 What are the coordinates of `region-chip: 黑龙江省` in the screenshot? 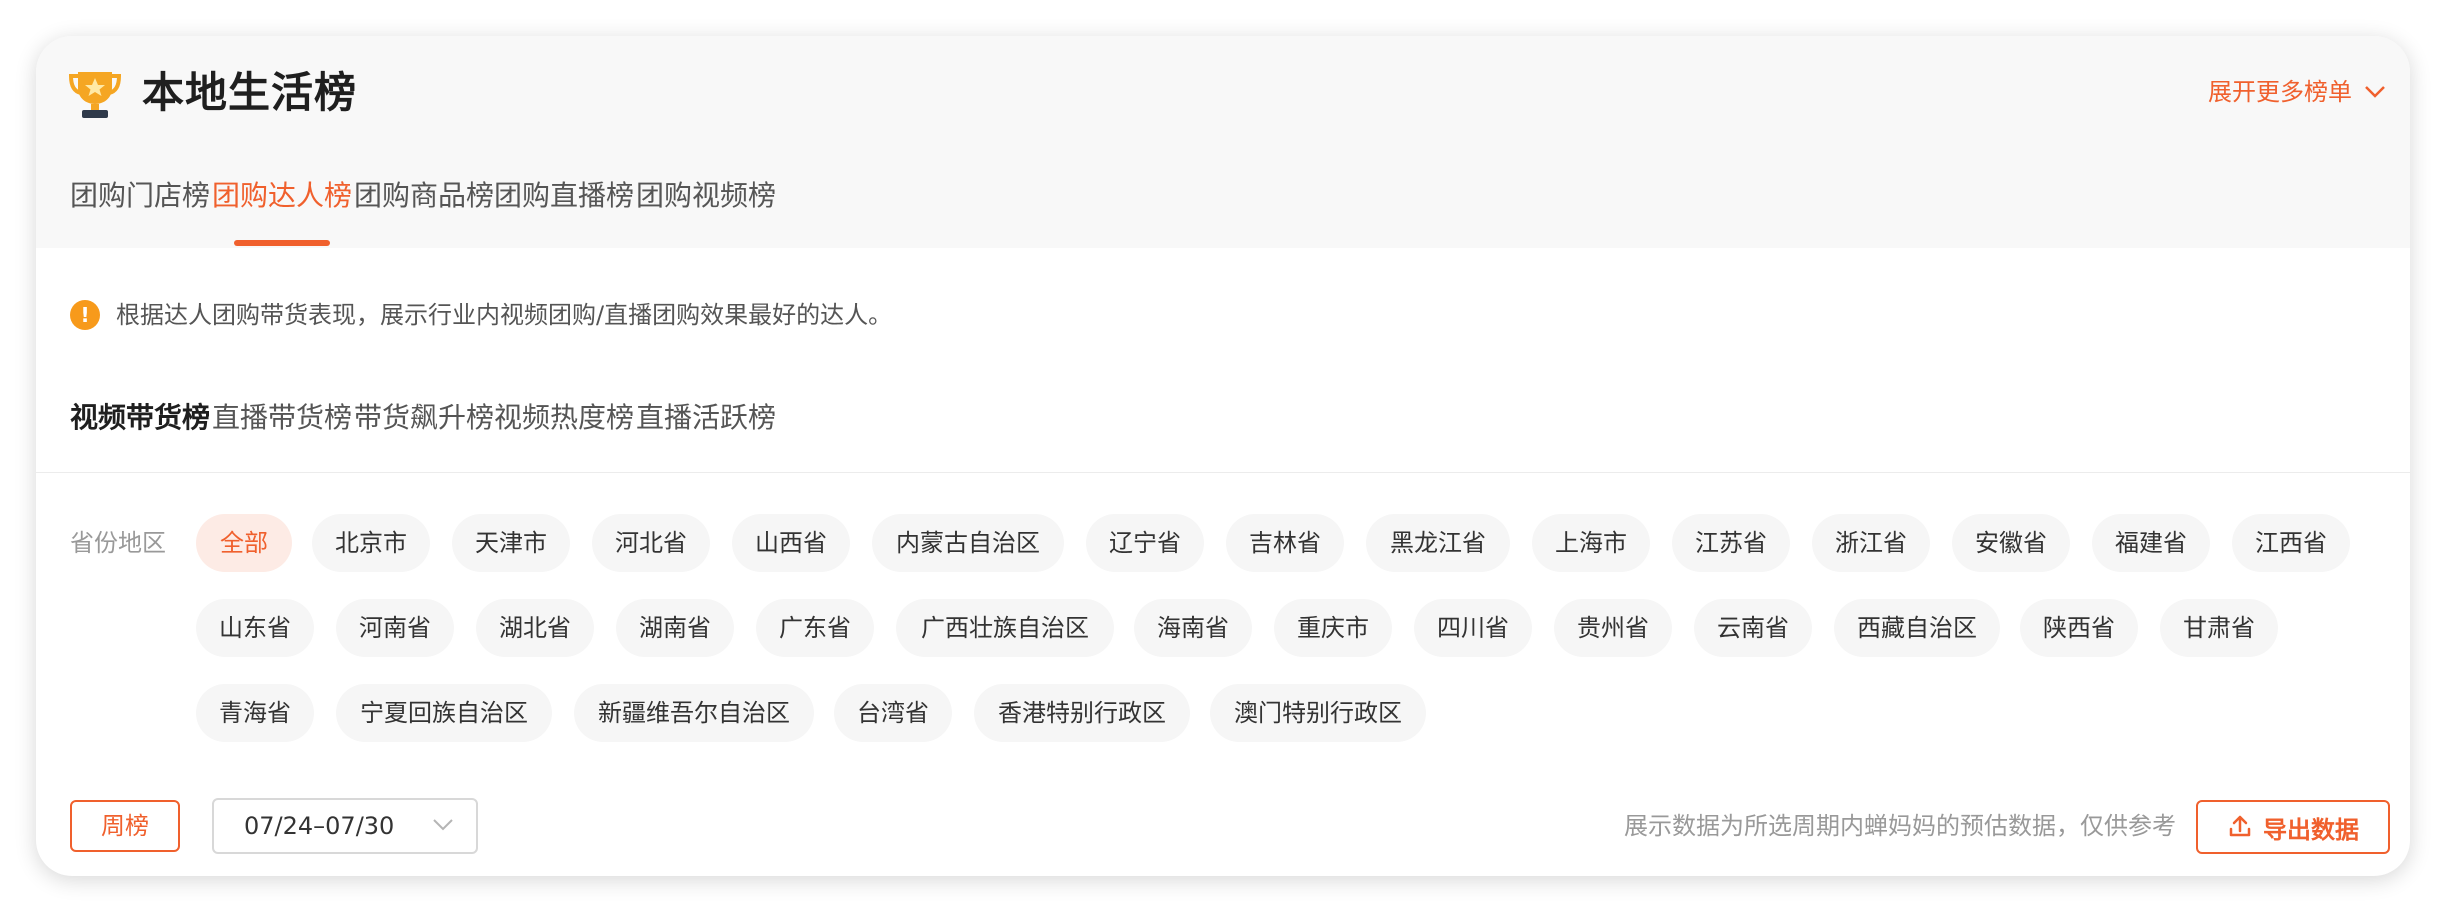 It's located at (1438, 543).